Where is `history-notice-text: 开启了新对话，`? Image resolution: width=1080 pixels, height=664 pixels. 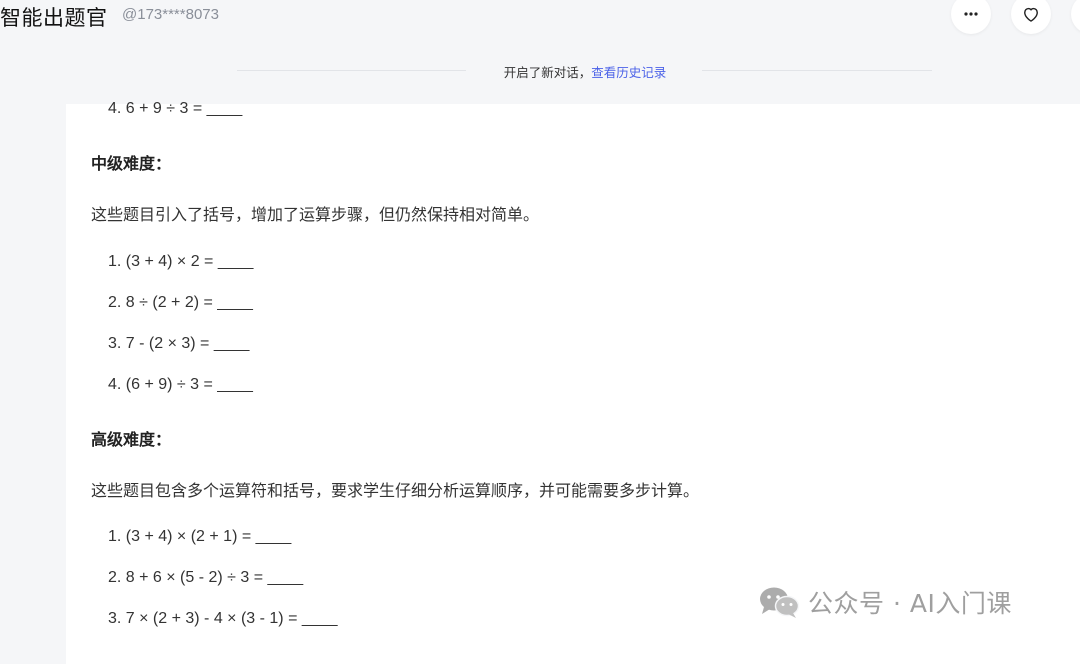
history-notice-text: 开启了新对话， is located at coordinates (547, 72).